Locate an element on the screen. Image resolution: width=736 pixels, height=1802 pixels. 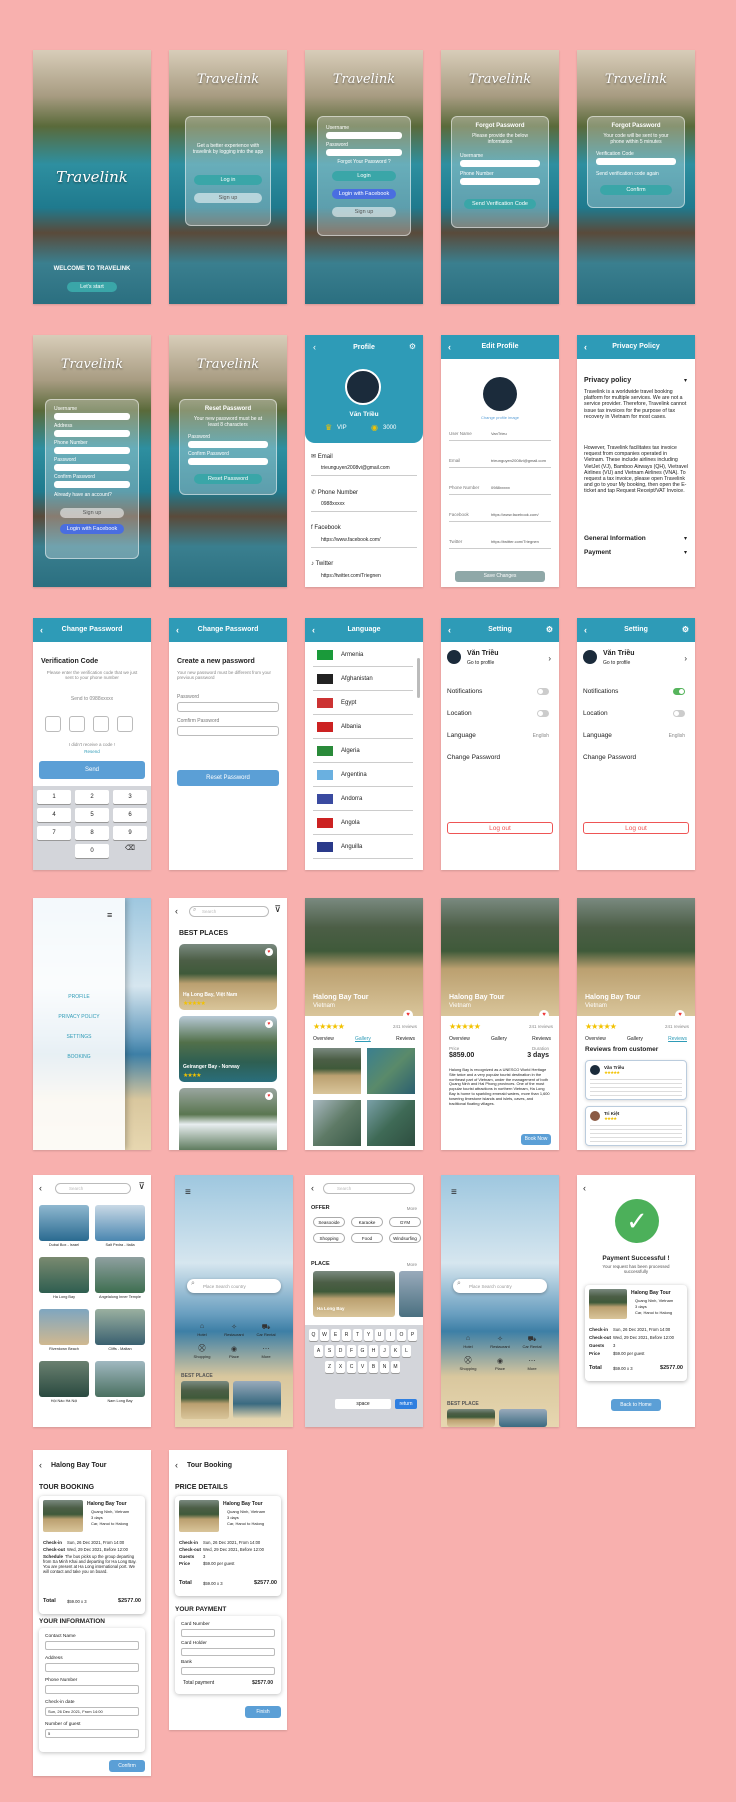
menu-privacy: PRIVACY POLICY is located at coordinates (79, 1017).